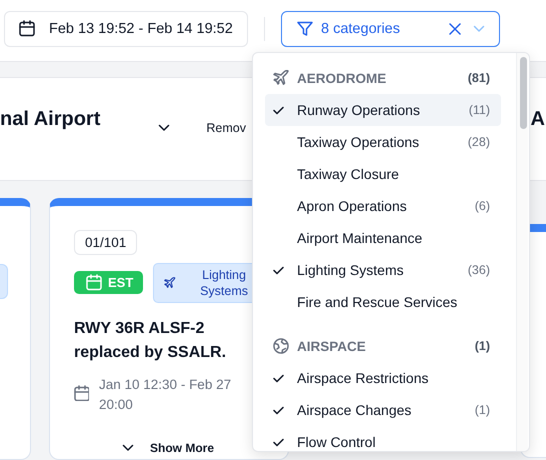  I want to click on filter-icon, so click(305, 28).